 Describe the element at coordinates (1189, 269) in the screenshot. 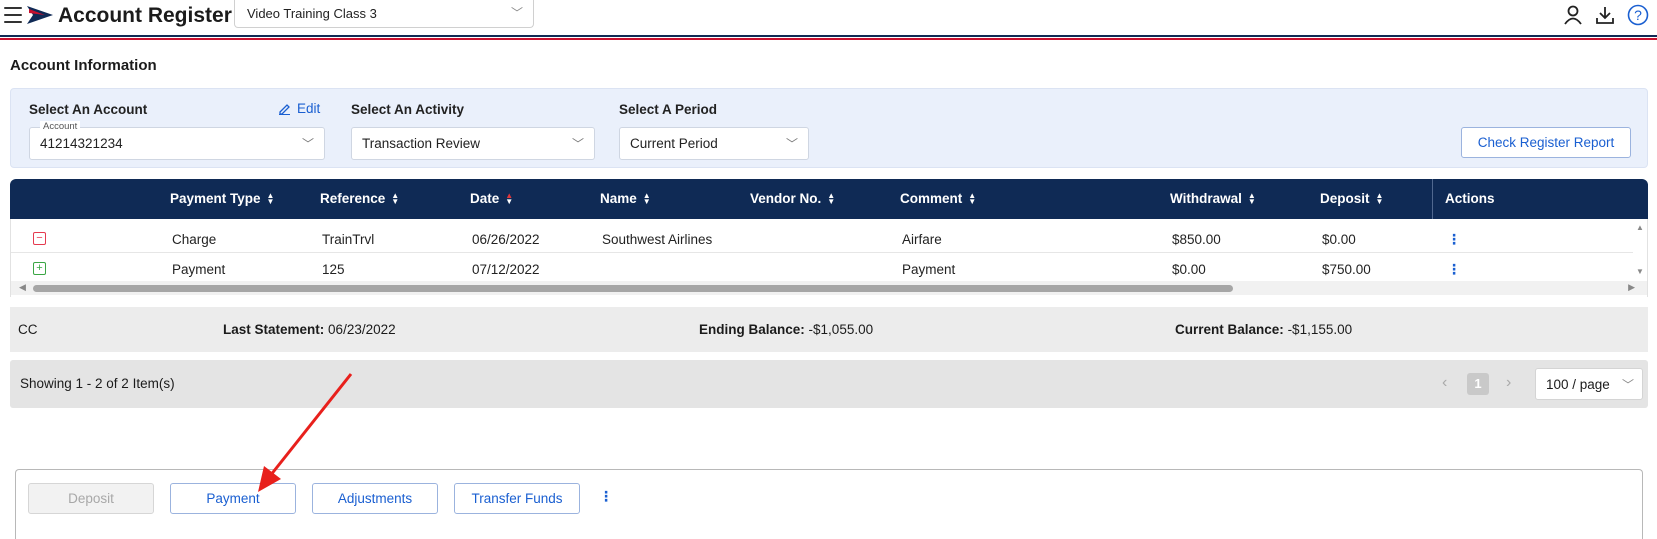

I see `cell-withdrawal: $0.00` at that location.